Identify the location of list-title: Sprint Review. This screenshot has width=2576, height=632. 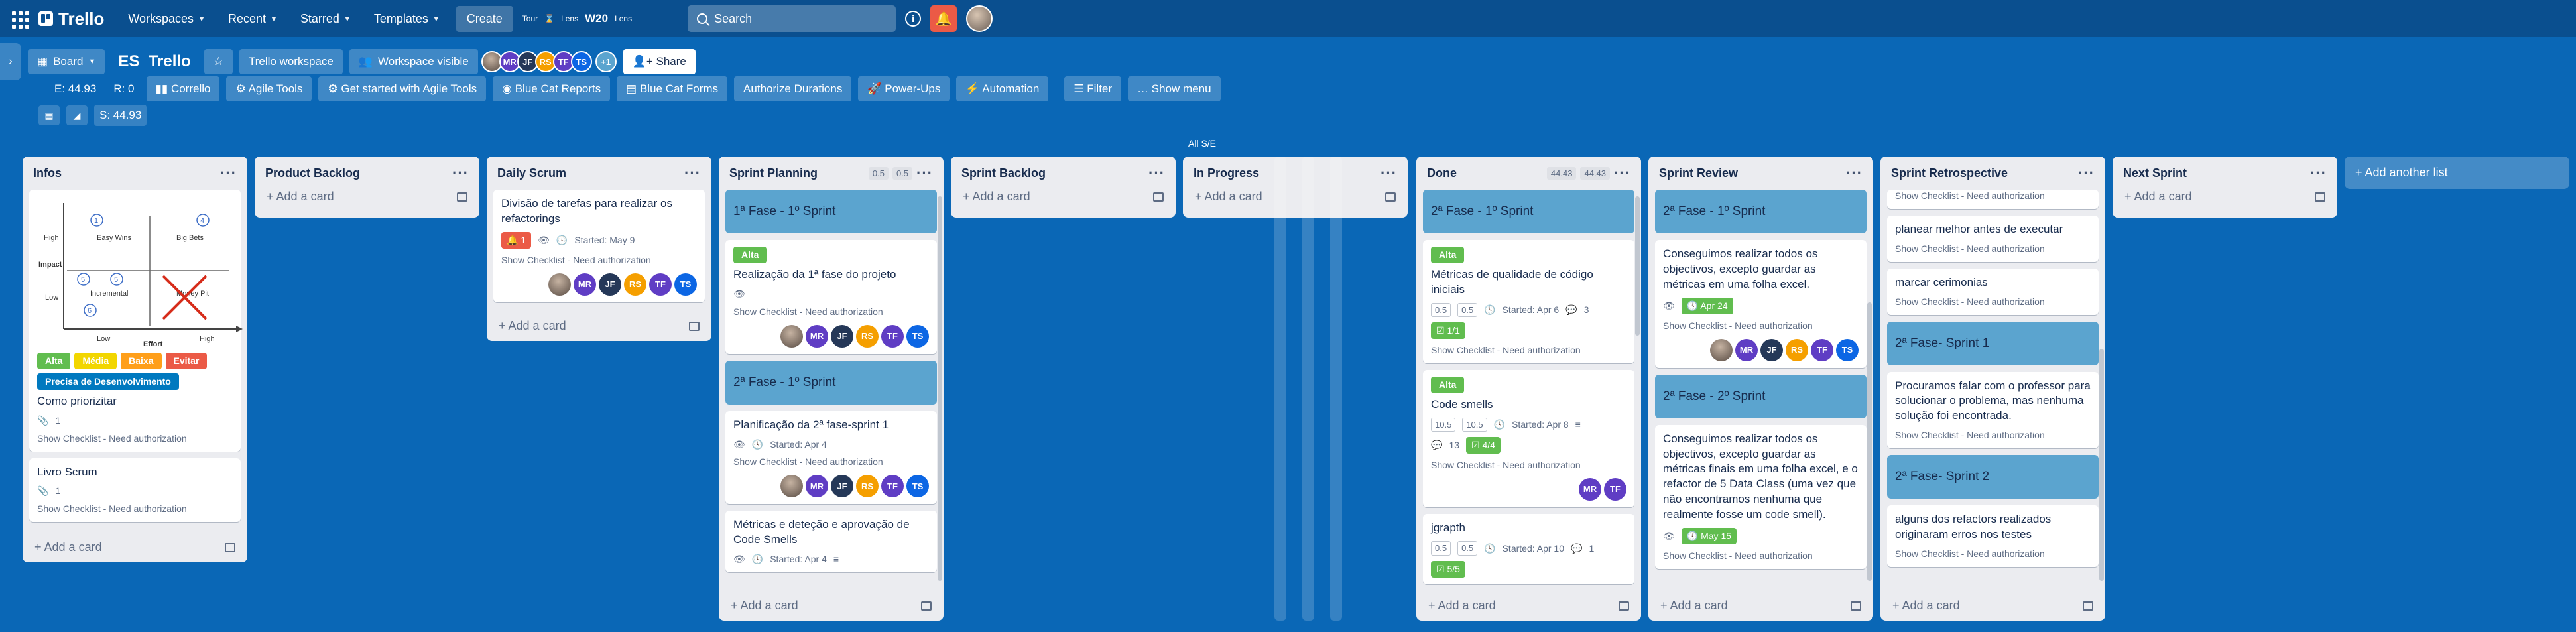
(1698, 173).